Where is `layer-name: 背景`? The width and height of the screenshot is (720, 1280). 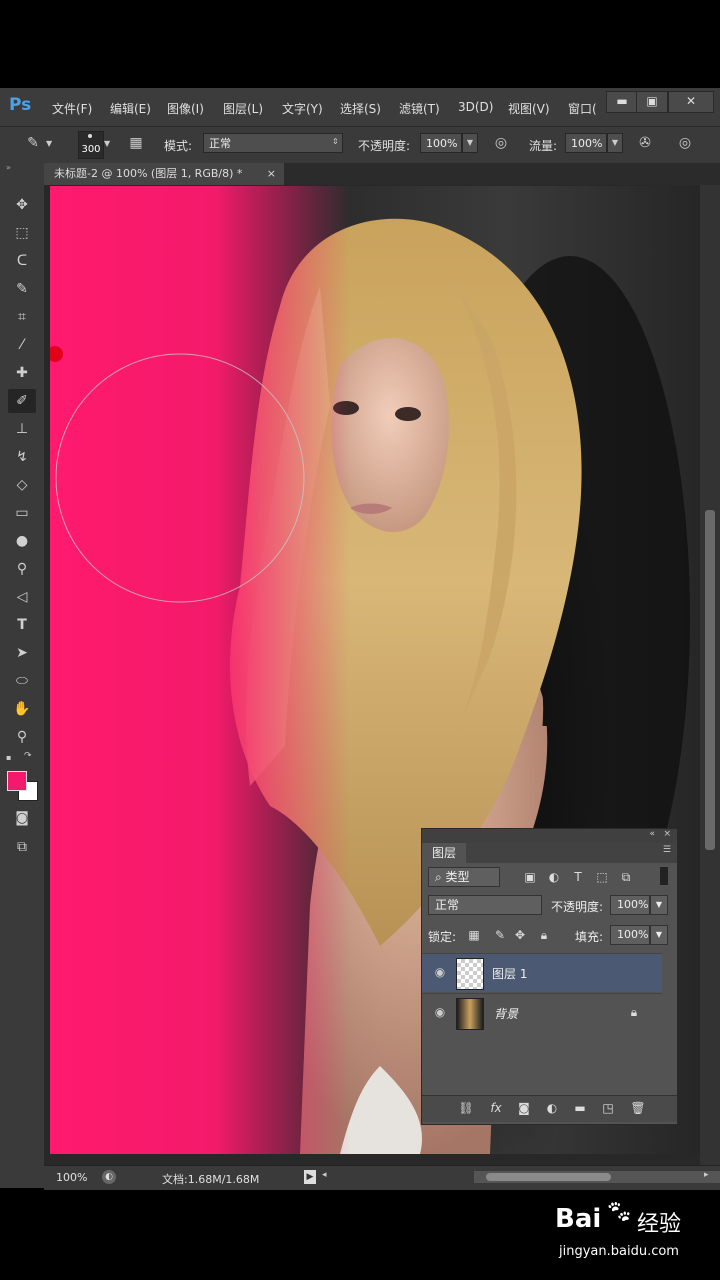 layer-name: 背景 is located at coordinates (506, 1013).